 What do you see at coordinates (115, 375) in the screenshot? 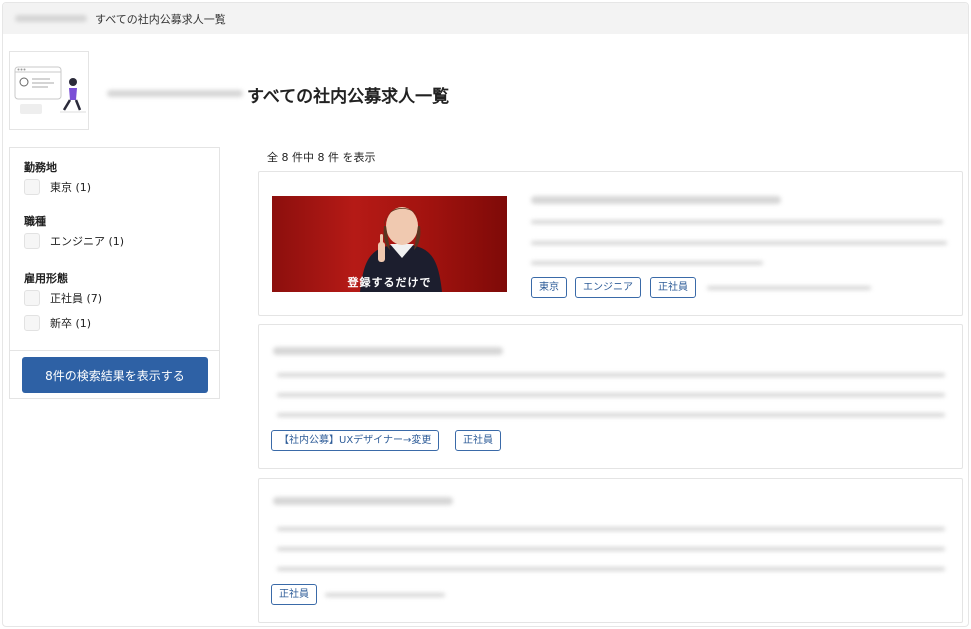
I see `show-results-button: 8件の検索結果を表示する` at bounding box center [115, 375].